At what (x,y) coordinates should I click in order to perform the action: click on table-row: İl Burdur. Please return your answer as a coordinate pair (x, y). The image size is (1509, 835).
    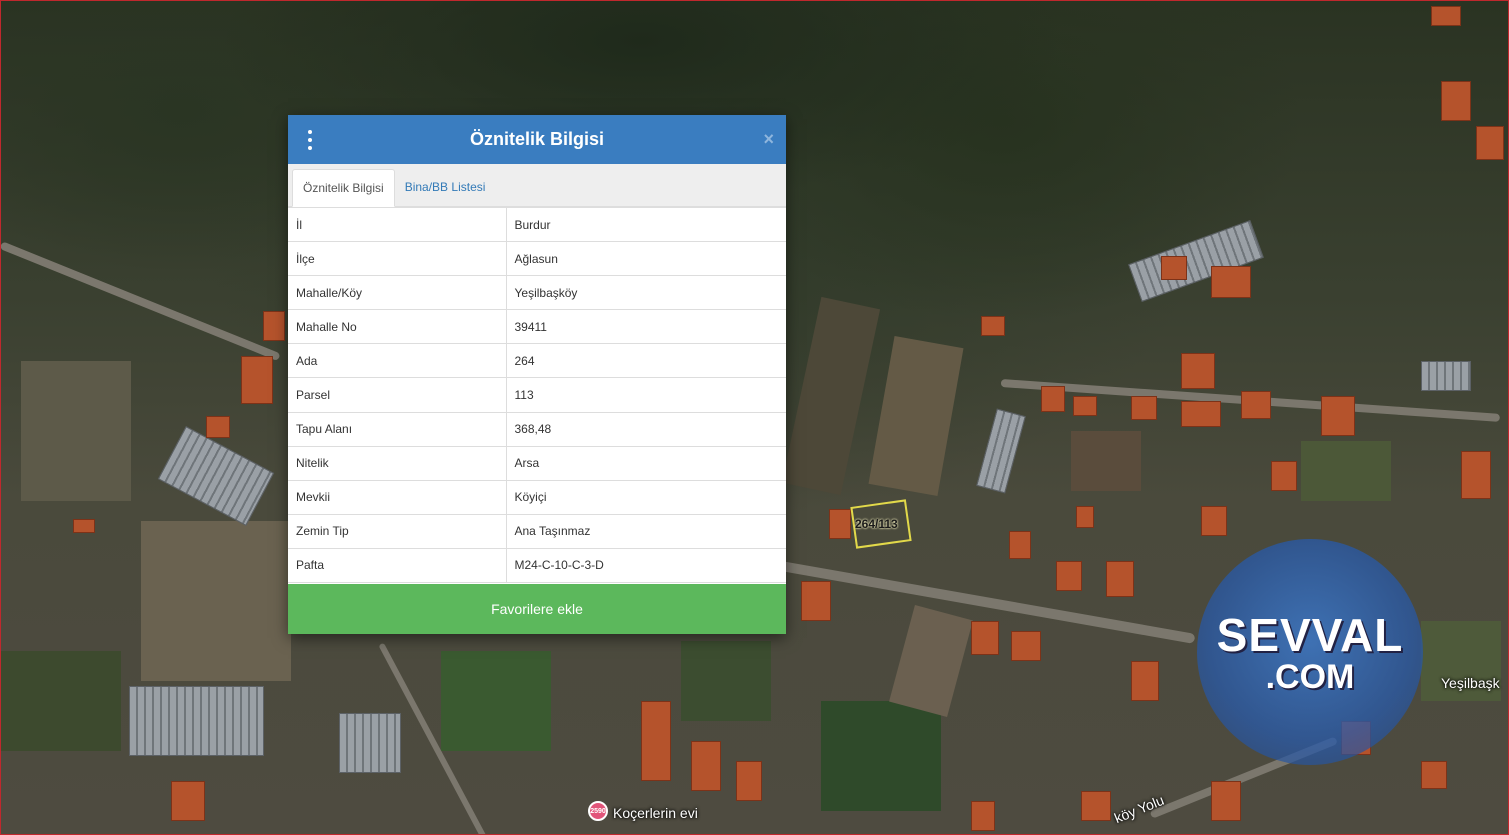
    Looking at the image, I should click on (537, 224).